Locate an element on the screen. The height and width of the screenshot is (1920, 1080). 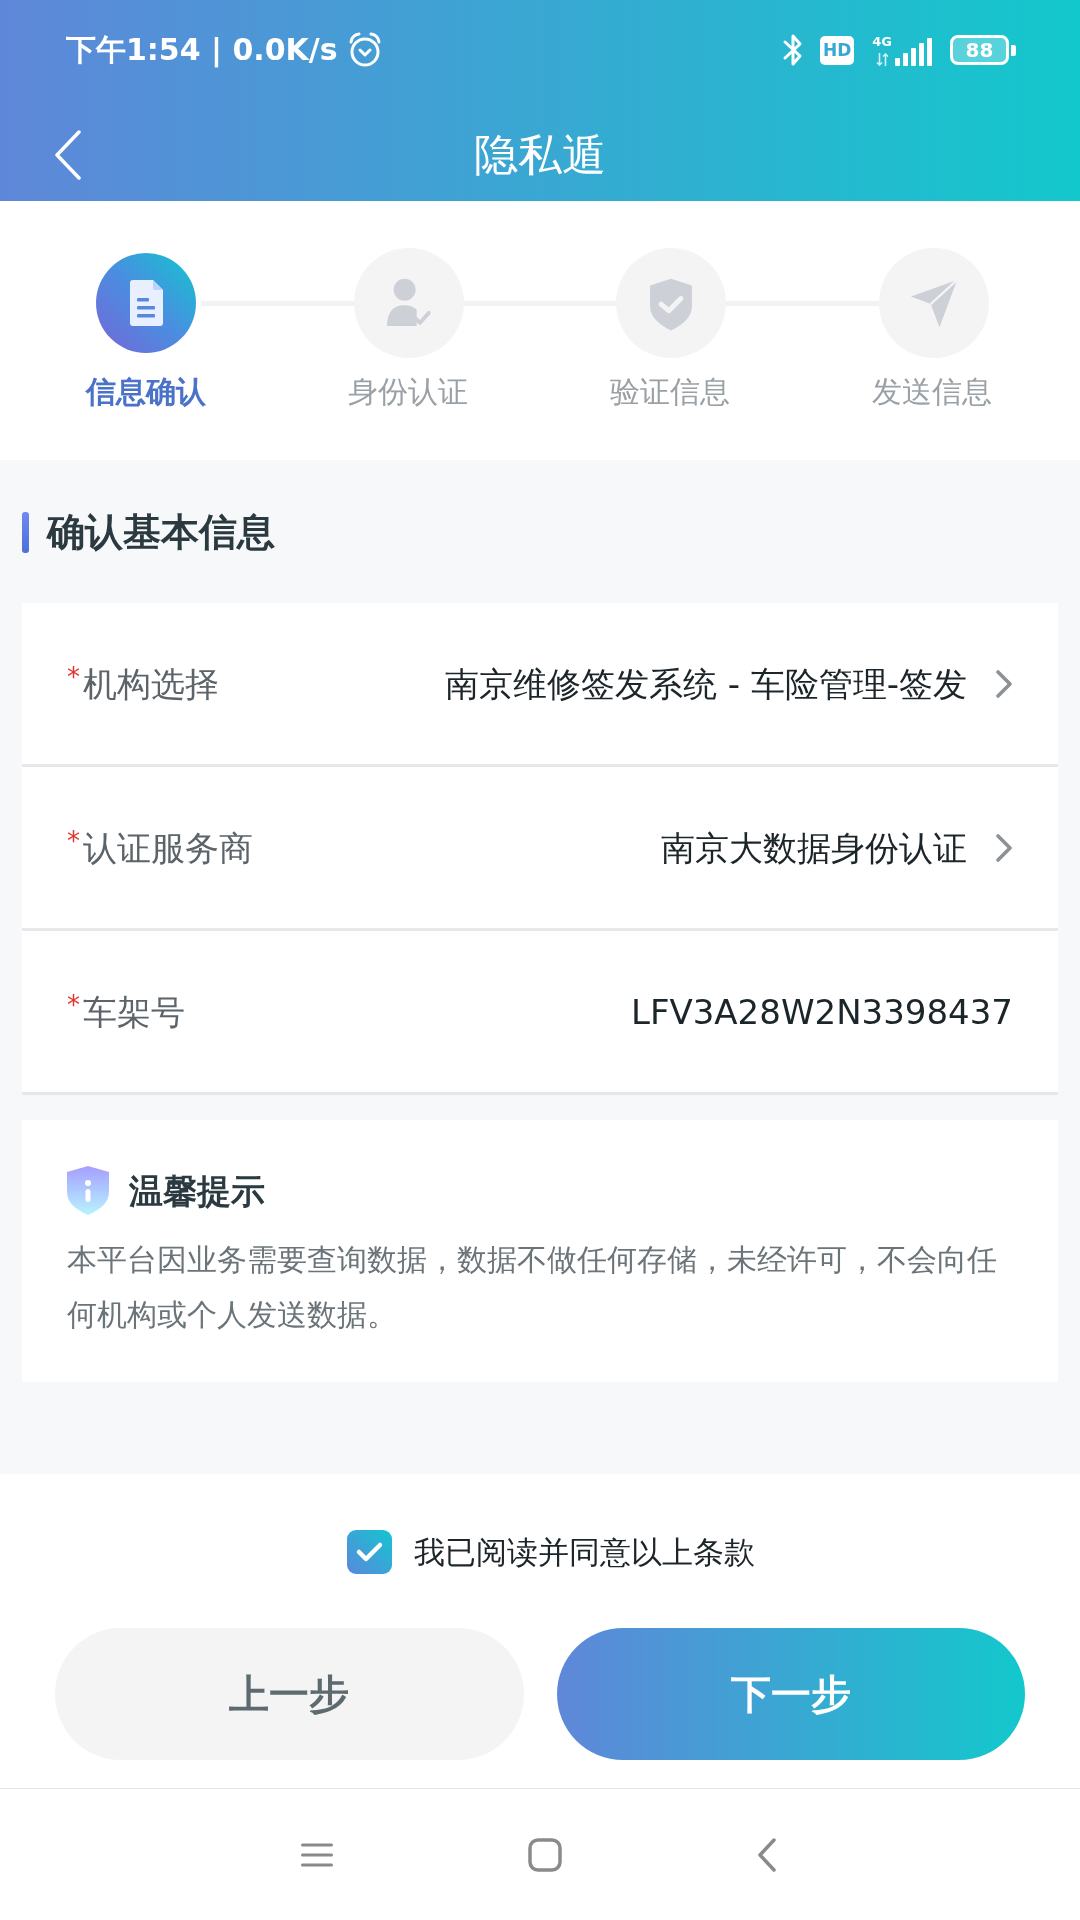
select-row: *机构选择 南京维修签发系统 - 车险管理-签发 is located at coordinates (540, 685).